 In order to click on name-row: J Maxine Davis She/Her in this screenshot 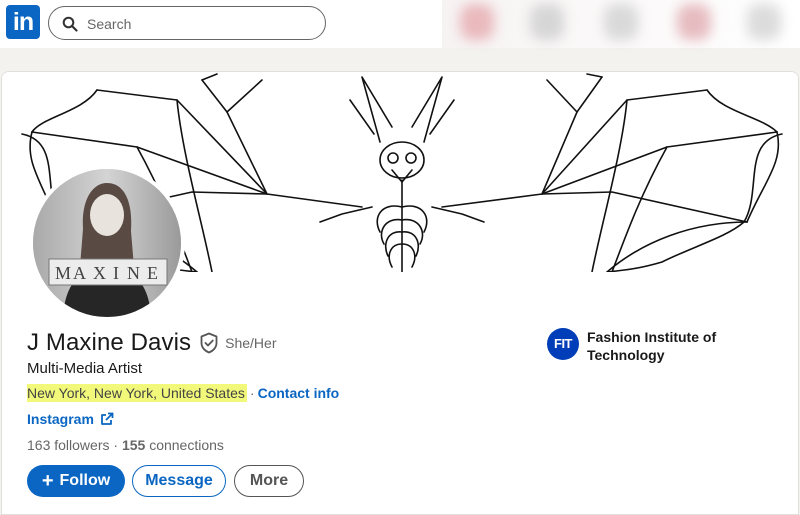, I will do `click(151, 343)`.